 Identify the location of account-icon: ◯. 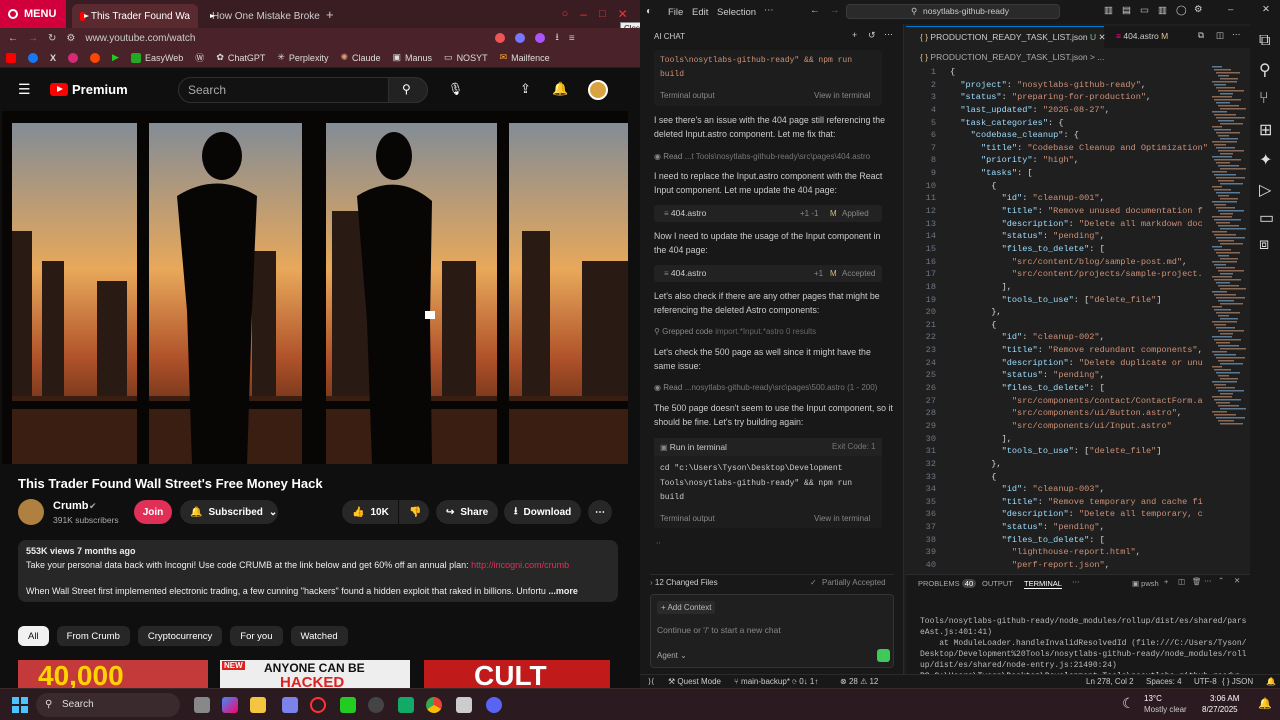
(1181, 10).